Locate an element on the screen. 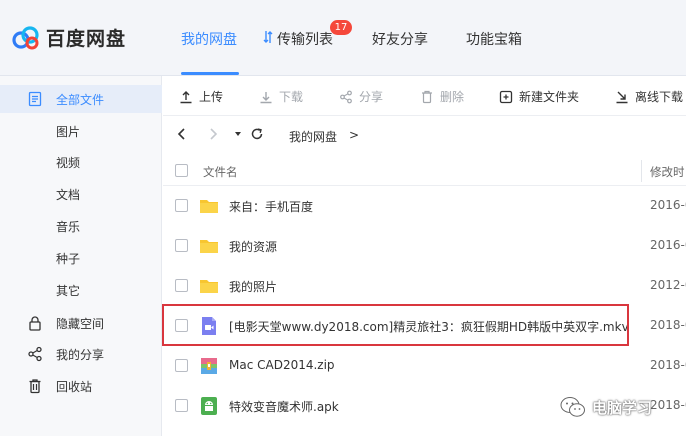 Image resolution: width=686 pixels, height=436 pixels. tab-transfer-list: 传输列表 is located at coordinates (305, 39).